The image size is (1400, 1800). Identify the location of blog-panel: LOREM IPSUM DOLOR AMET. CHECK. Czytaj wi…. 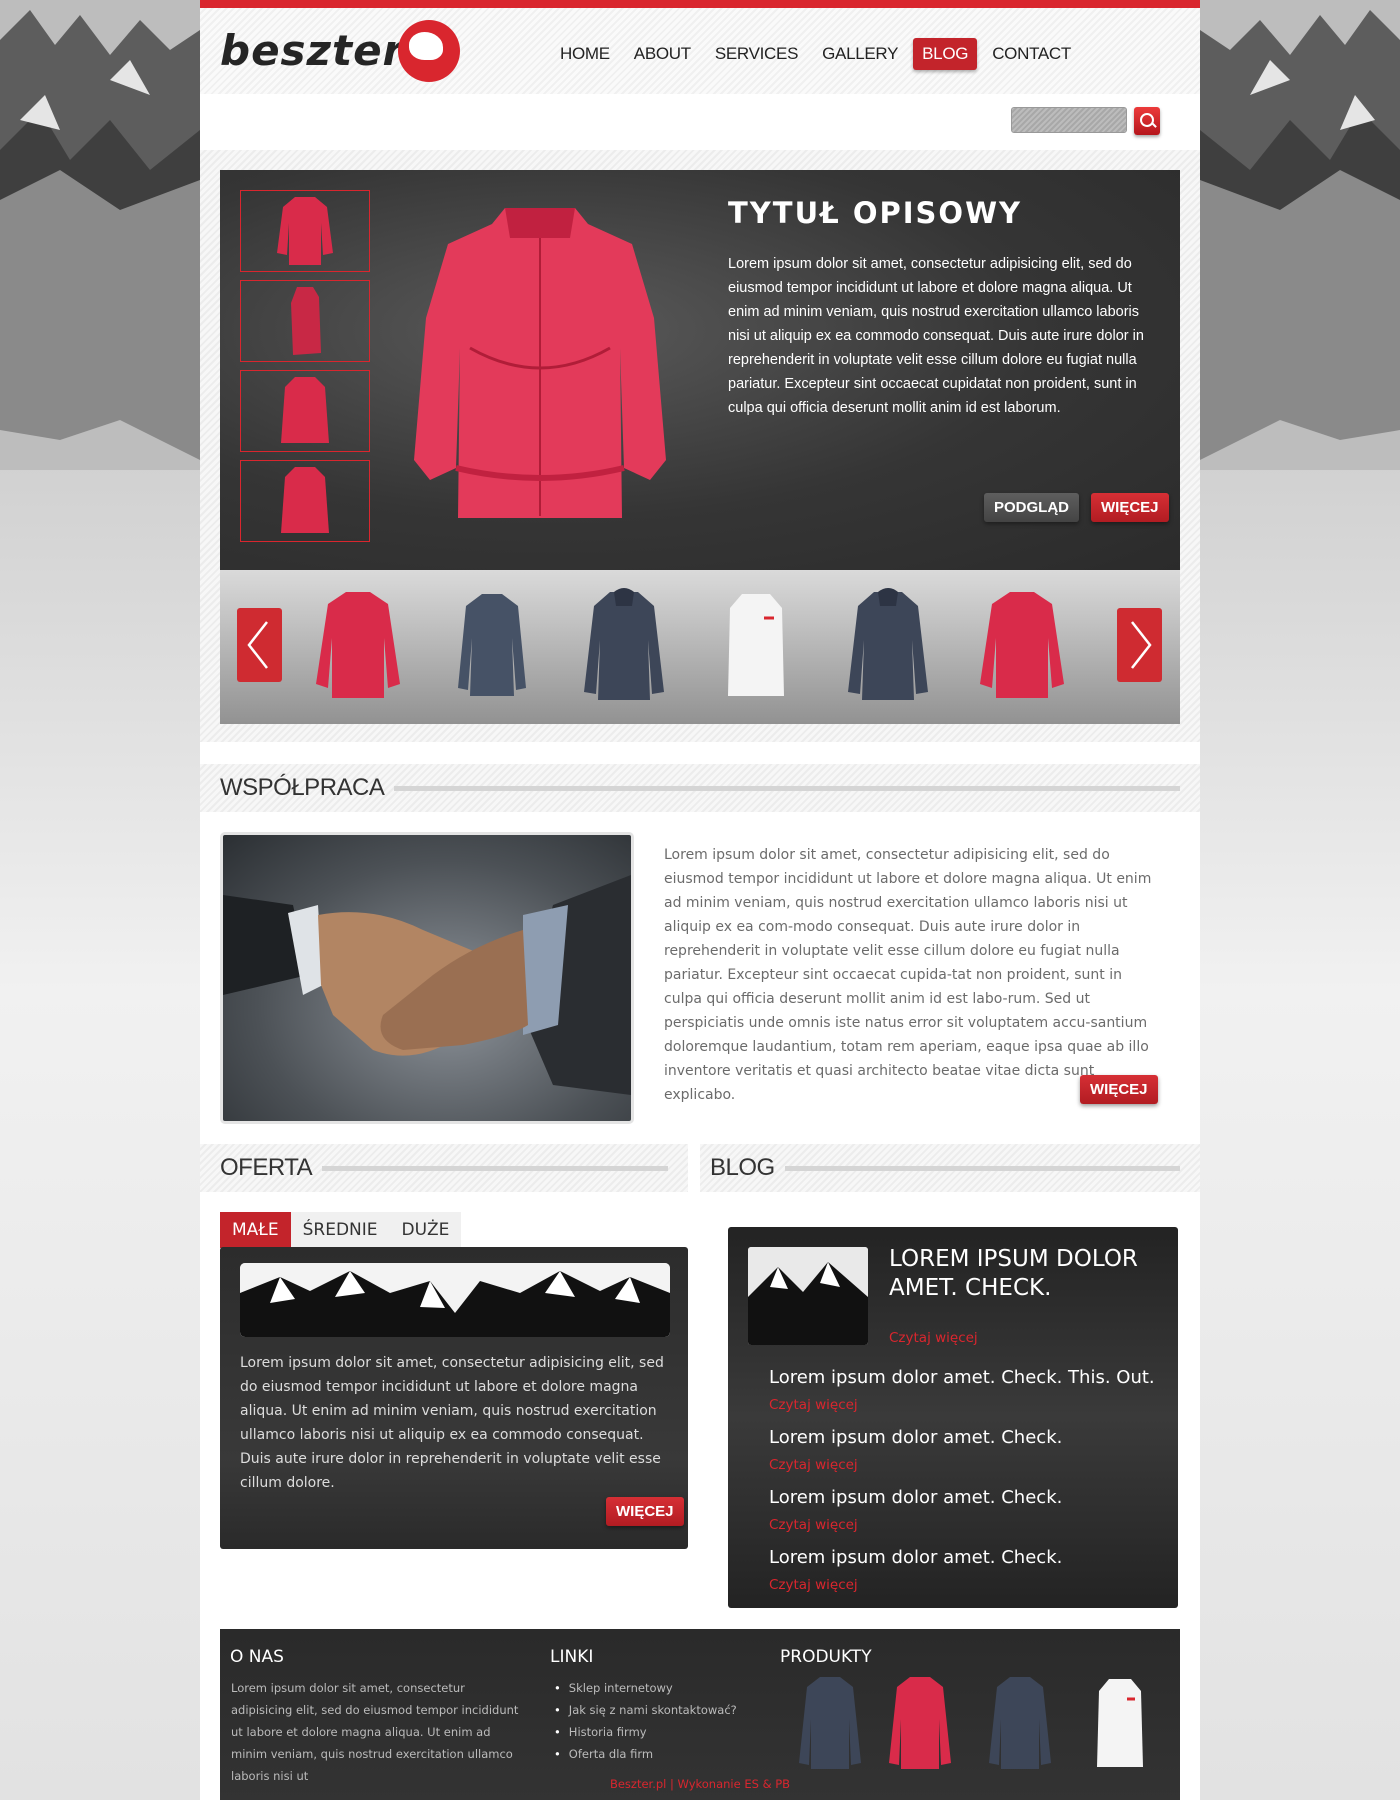
(953, 1417).